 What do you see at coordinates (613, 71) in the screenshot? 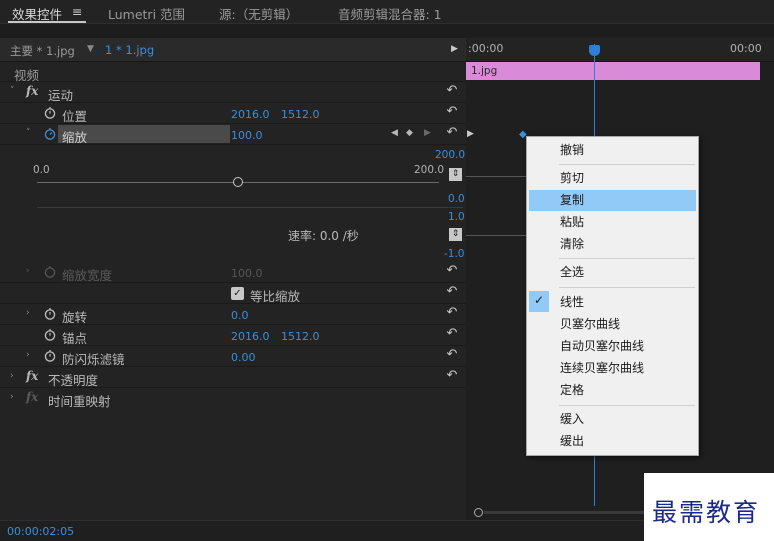
I see `clip-bar: 1.jpg` at bounding box center [613, 71].